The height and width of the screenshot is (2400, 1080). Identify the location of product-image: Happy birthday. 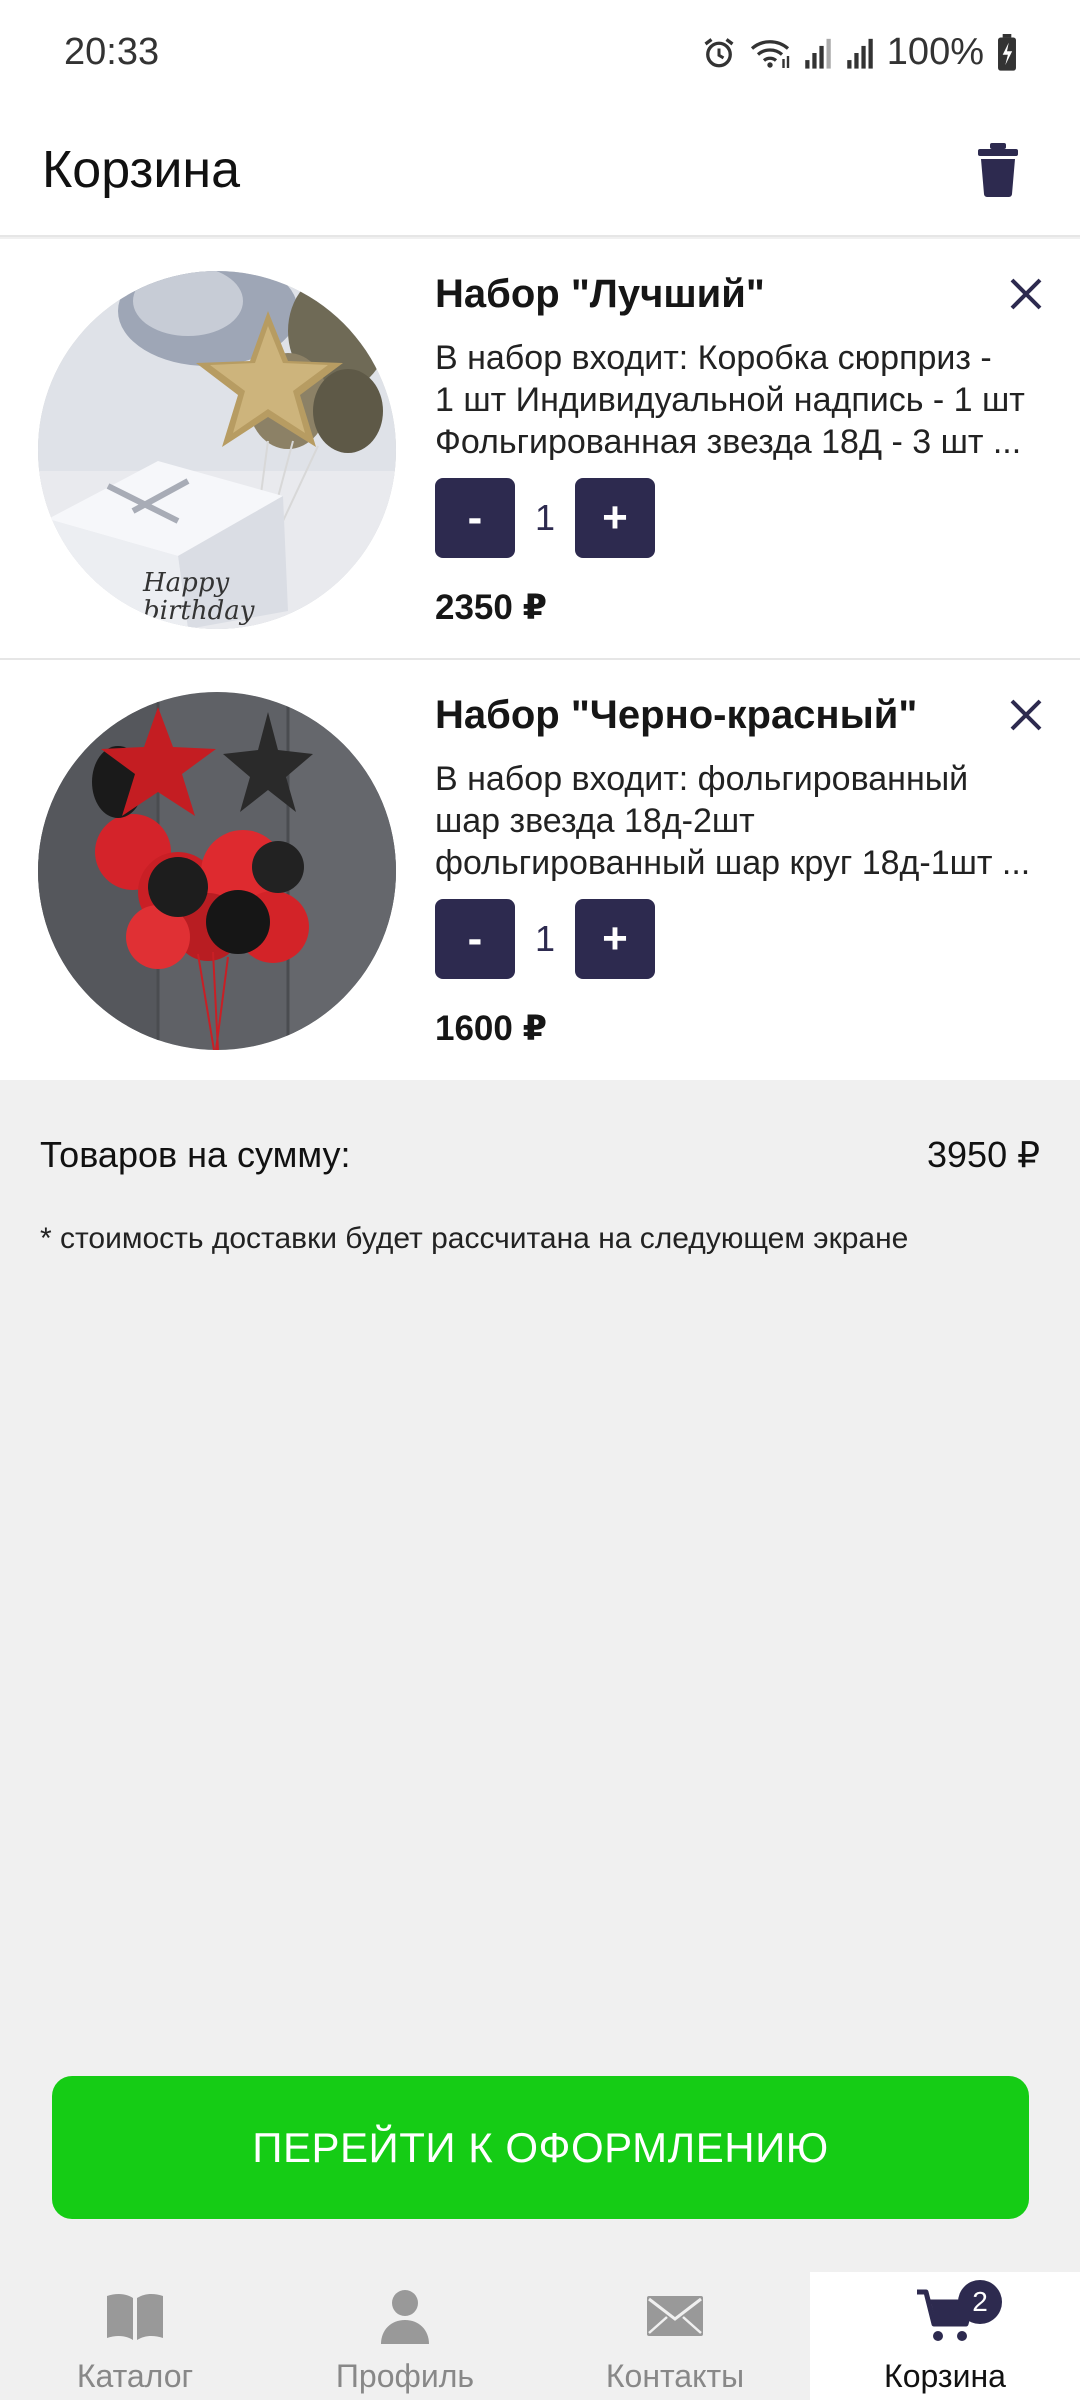
(217, 450).